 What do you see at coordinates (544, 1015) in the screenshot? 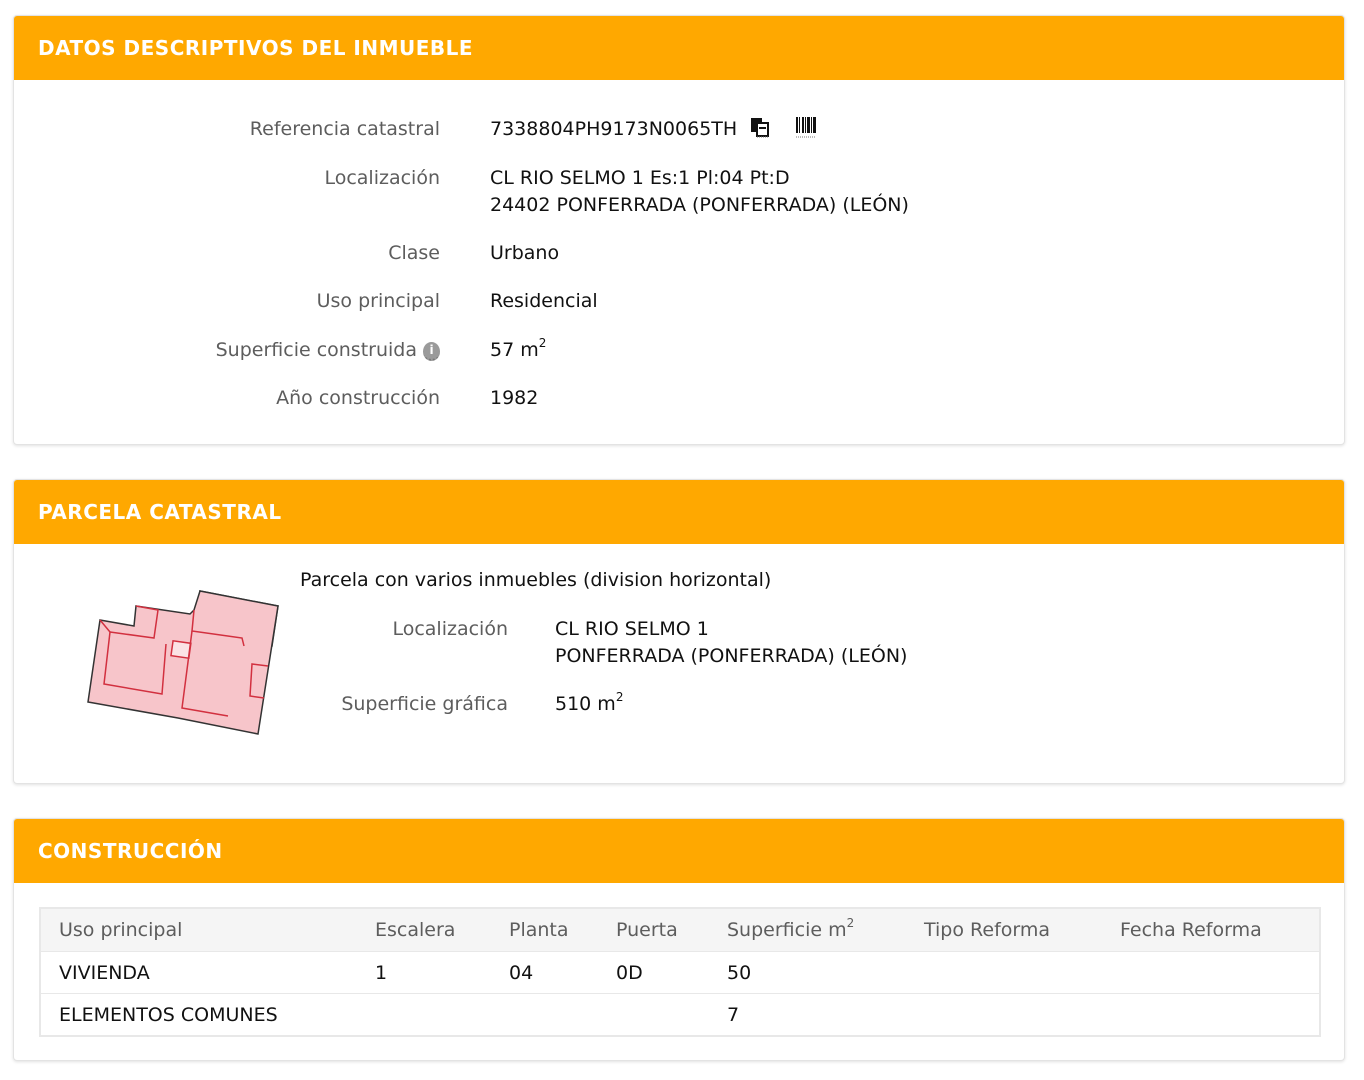
I see `cell-planta` at bounding box center [544, 1015].